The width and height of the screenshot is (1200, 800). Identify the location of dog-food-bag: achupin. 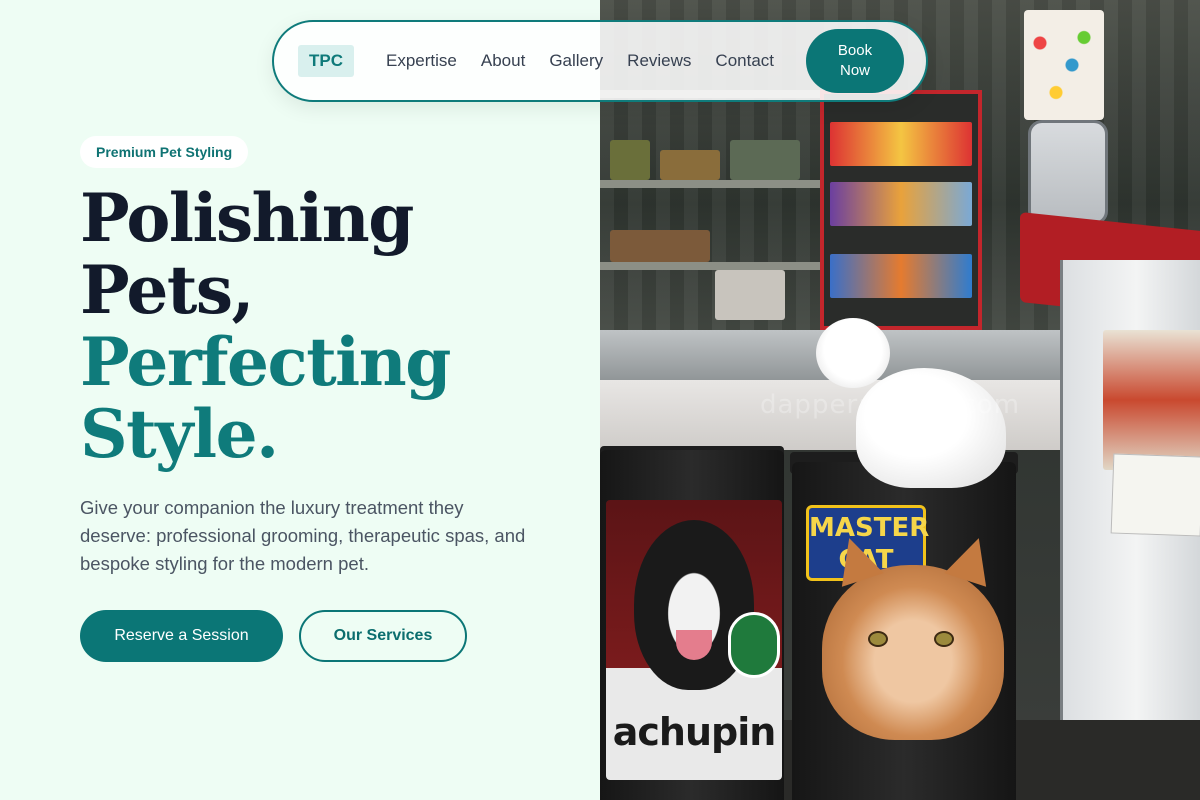
(694, 640).